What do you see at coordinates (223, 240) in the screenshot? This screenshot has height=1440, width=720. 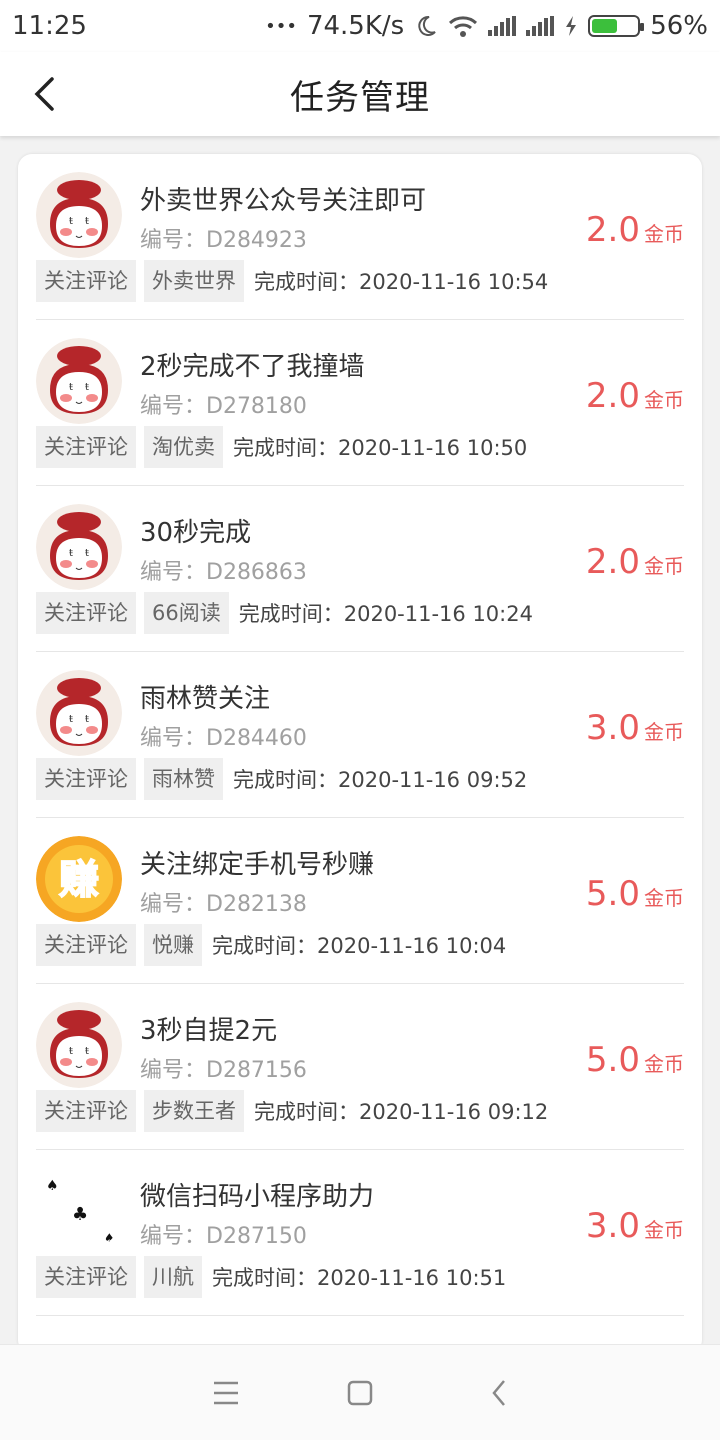 I see `task-code: 编号：D284923` at bounding box center [223, 240].